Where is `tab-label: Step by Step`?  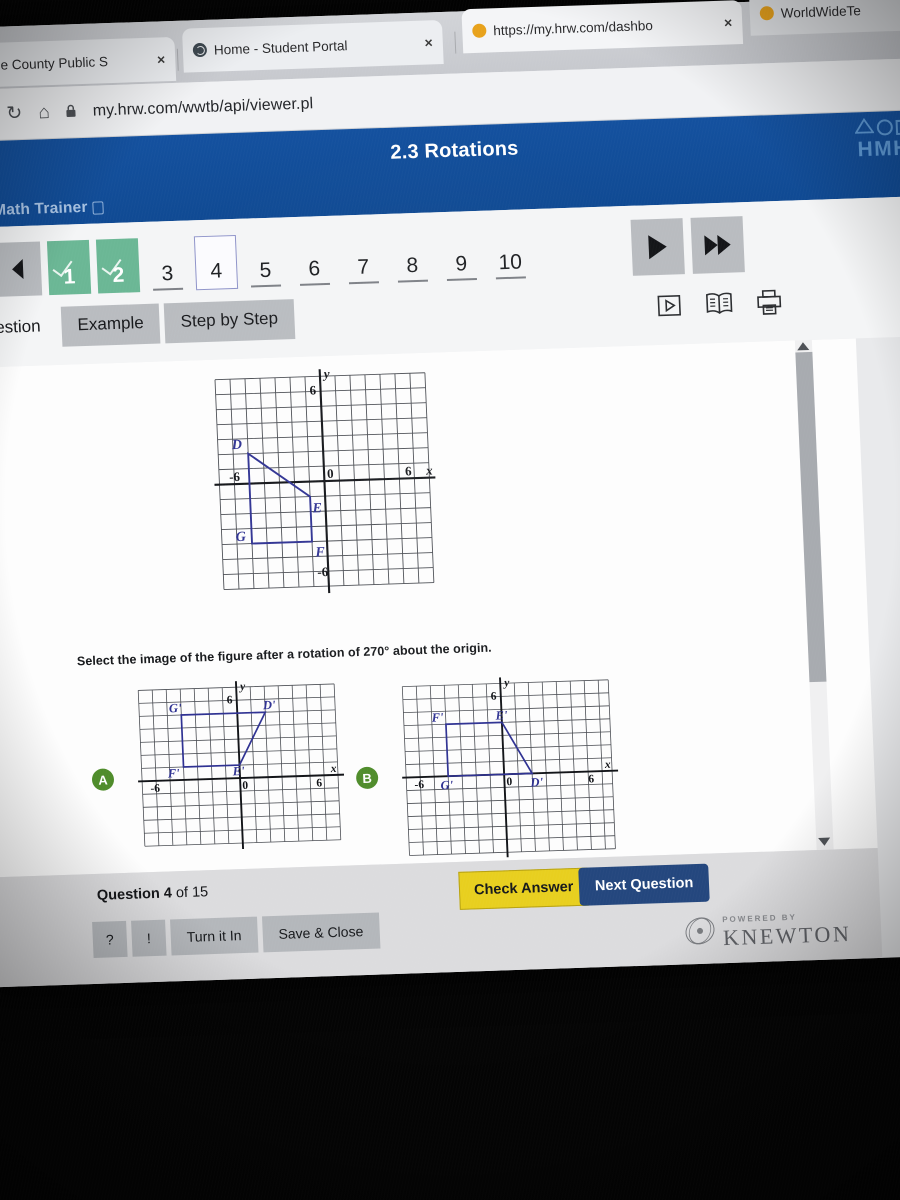
tab-label: Step by Step is located at coordinates (229, 319).